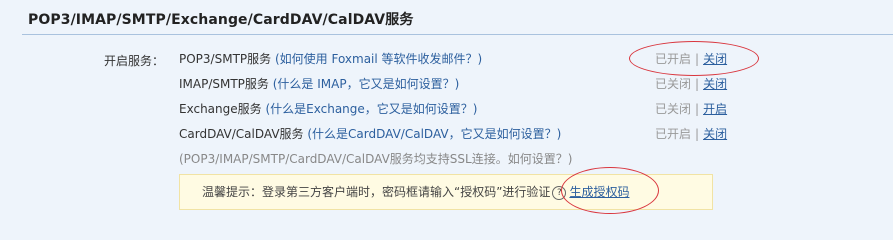 The width and height of the screenshot is (893, 240). Describe the element at coordinates (599, 192) in the screenshot. I see `generate-auth-code-link: 生成授权码` at that location.